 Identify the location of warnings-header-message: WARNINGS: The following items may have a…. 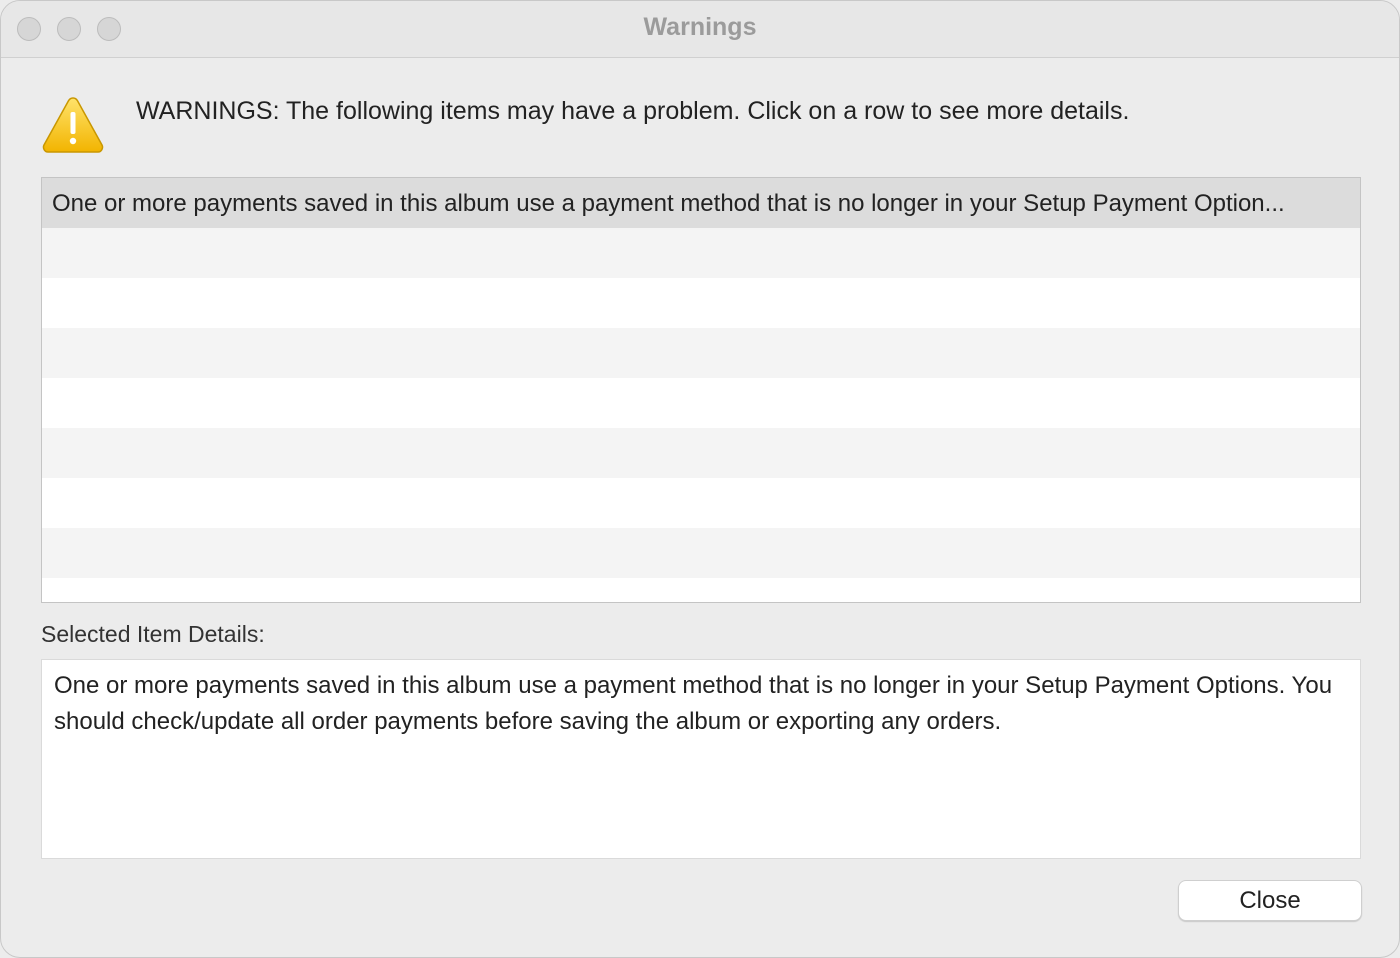
(633, 111).